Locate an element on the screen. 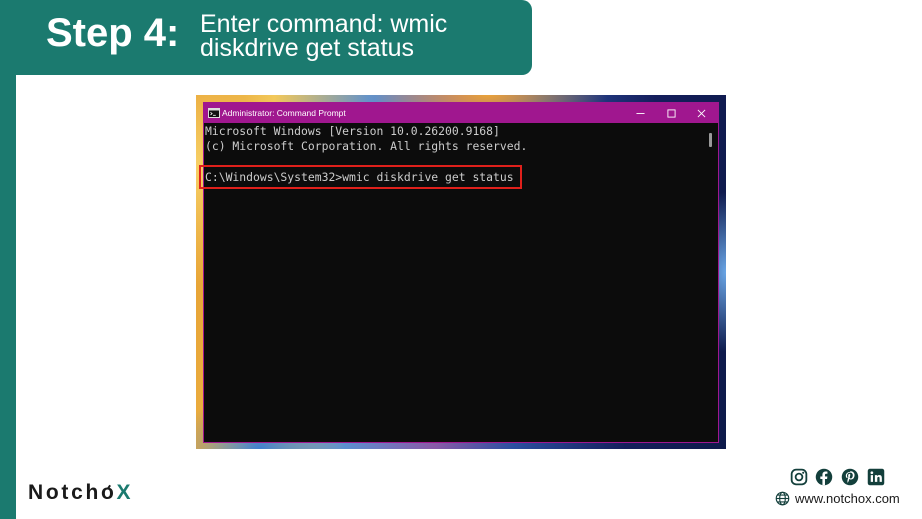 This screenshot has width=922, height=519. instagram-icon is located at coordinates (799, 477).